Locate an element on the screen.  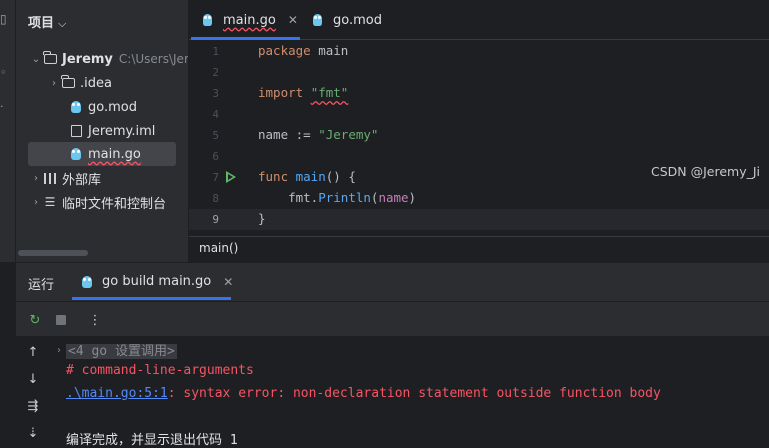
breadcrumb-item: main() is located at coordinates (218, 248).